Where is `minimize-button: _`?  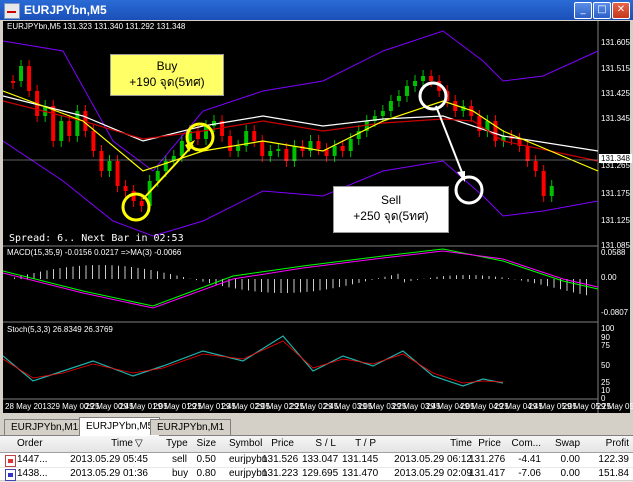
minimize-button: _ is located at coordinates (583, 10).